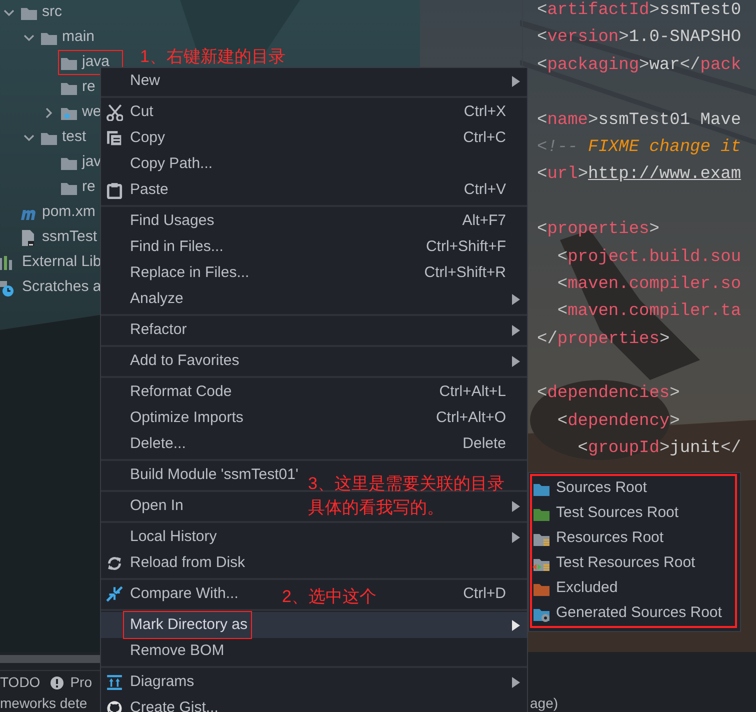 This screenshot has width=756, height=712. What do you see at coordinates (177, 651) in the screenshot?
I see `menu-item: Remove BOM` at bounding box center [177, 651].